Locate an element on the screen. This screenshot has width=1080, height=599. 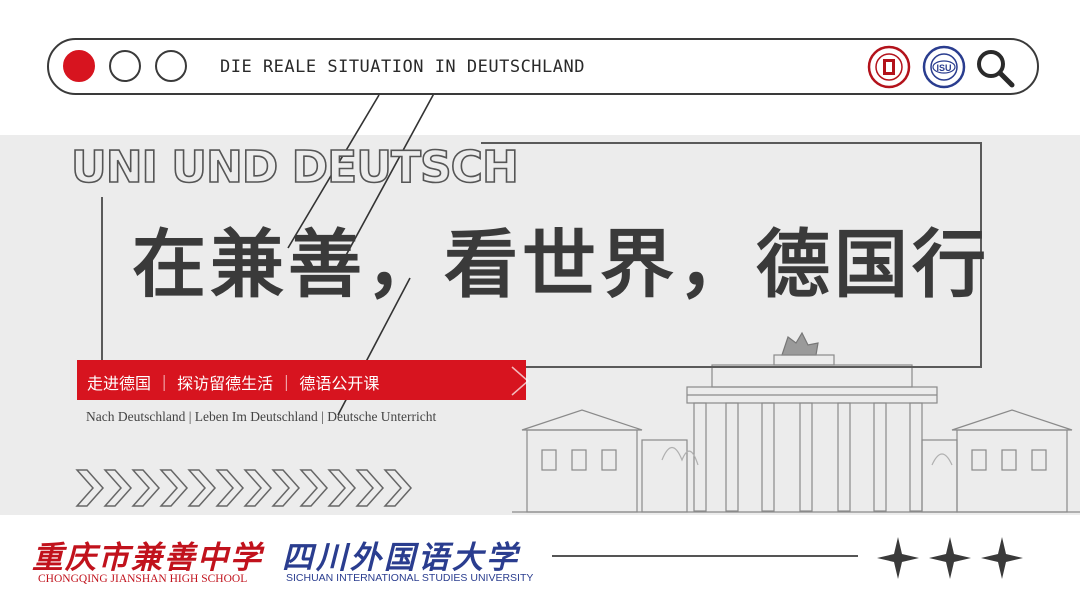
svg-text: ISU is located at coordinates (943, 68).